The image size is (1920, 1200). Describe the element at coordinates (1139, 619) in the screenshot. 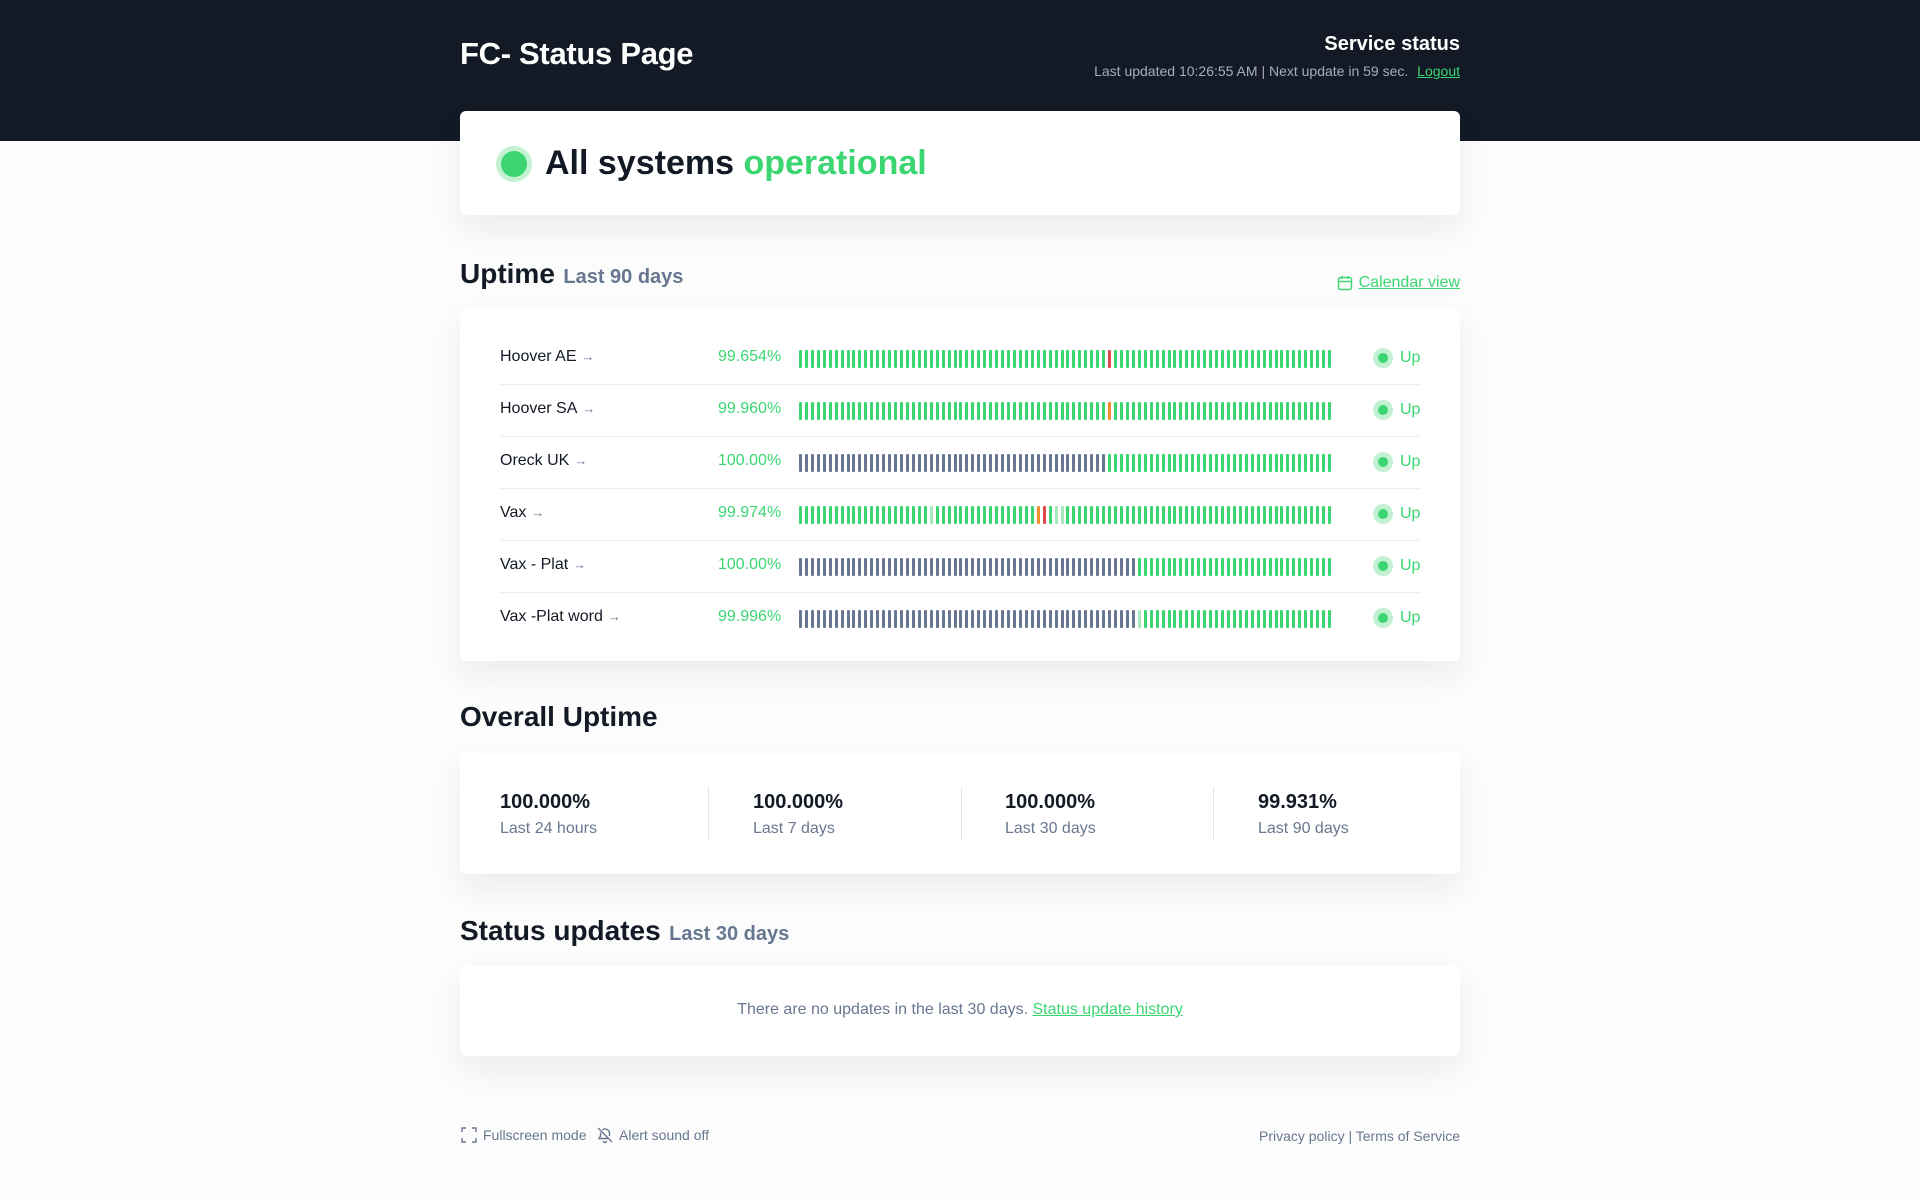

I see `day-bar-partial` at that location.